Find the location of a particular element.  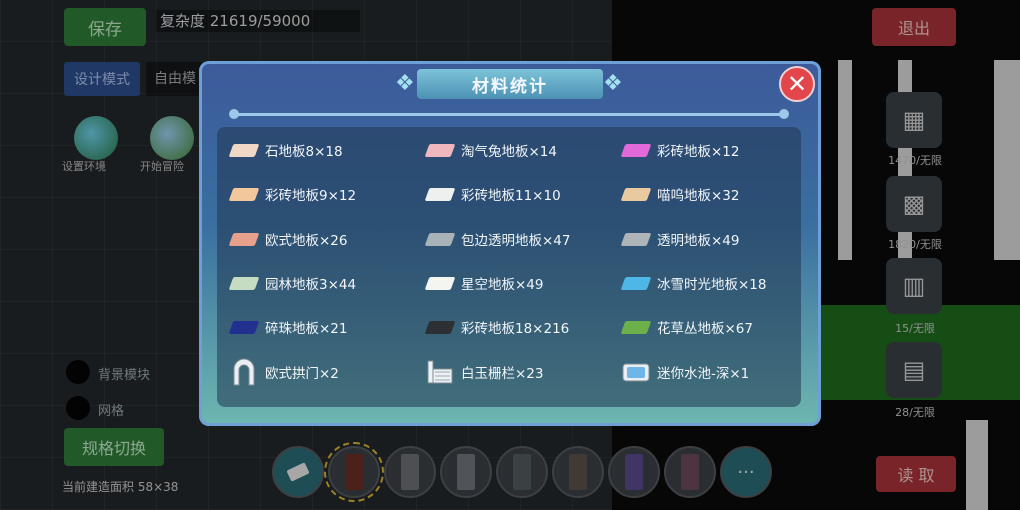

material-item-label: 冰雪时光地板×18 is located at coordinates (712, 285).